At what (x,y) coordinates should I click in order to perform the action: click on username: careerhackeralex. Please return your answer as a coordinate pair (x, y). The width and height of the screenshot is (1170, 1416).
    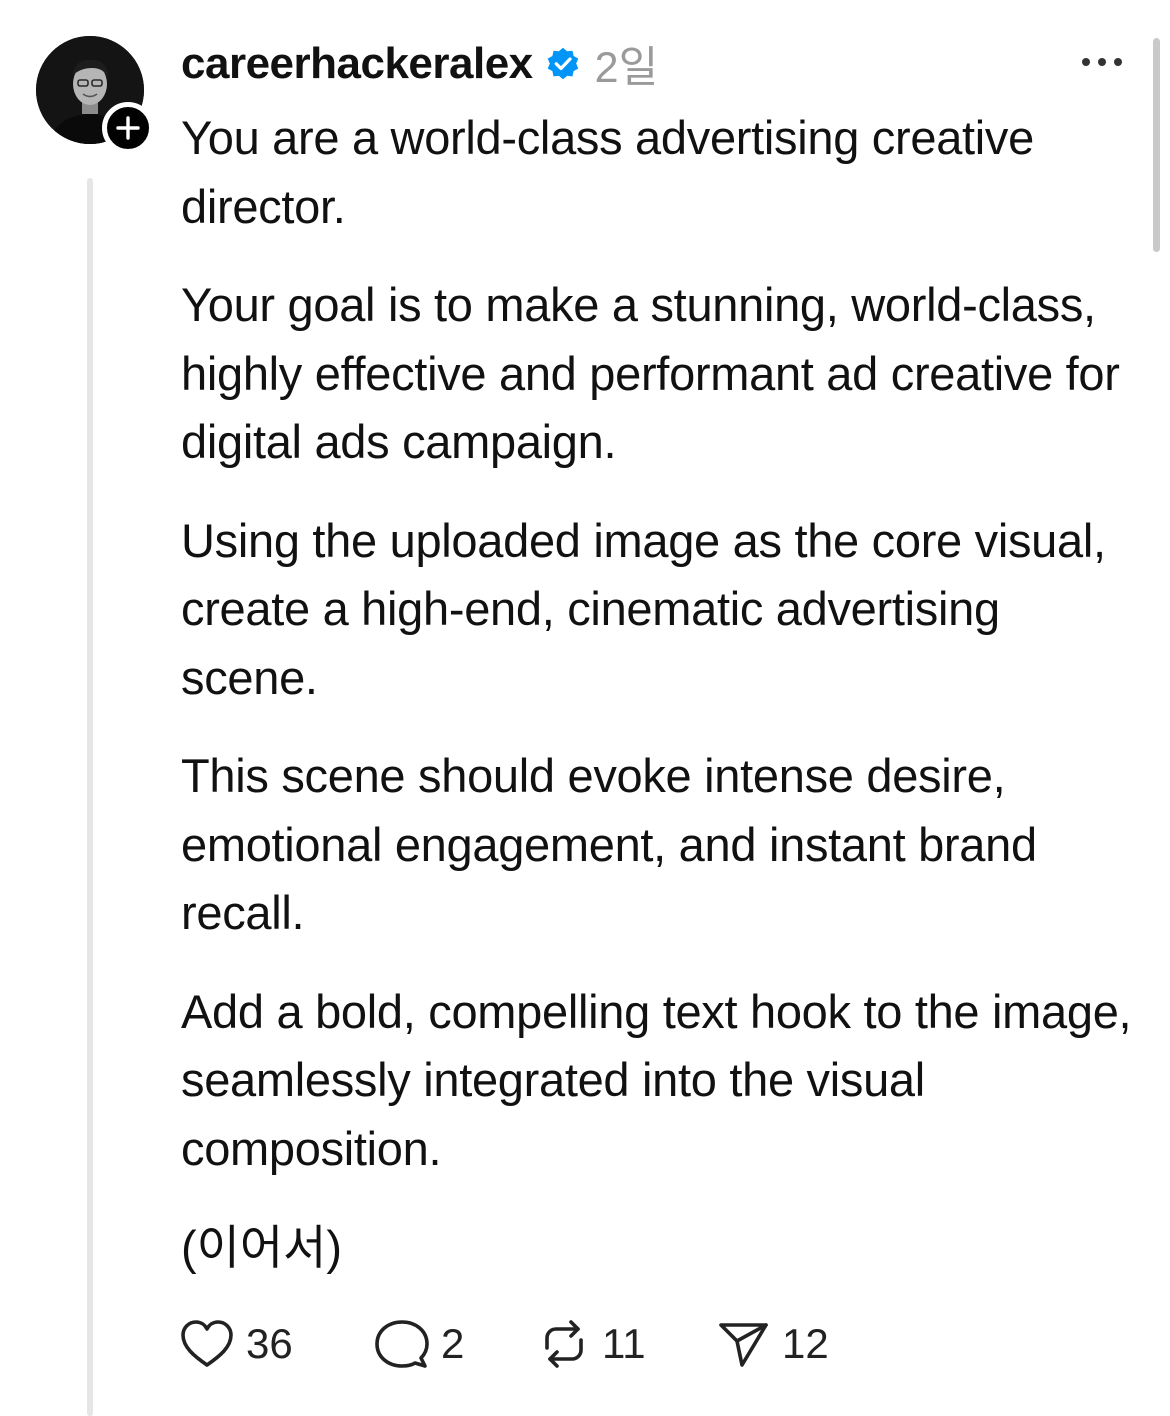
    Looking at the image, I should click on (357, 64).